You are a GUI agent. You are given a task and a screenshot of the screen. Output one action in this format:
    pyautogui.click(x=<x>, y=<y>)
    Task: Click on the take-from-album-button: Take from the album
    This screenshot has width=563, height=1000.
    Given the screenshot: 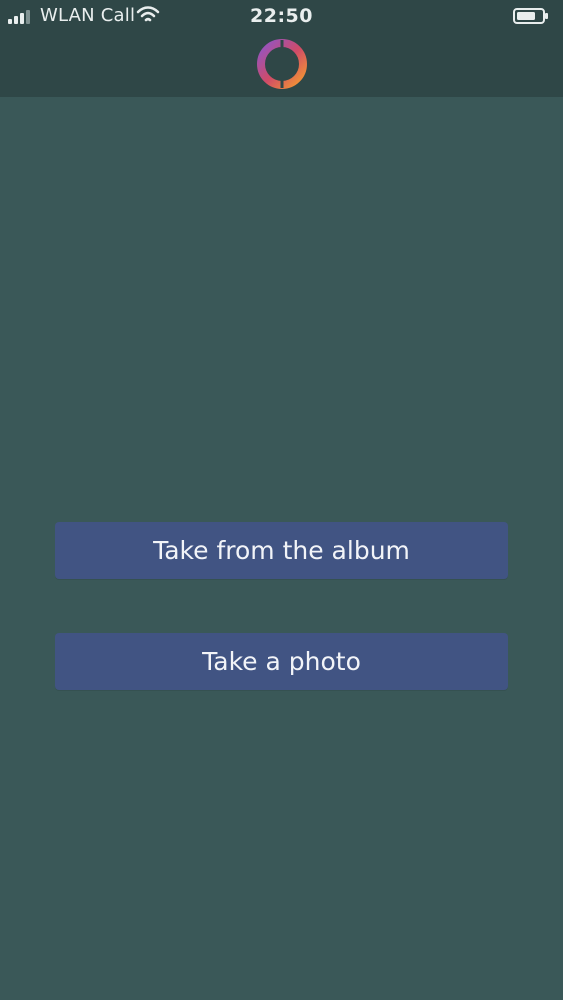 What is the action you would take?
    pyautogui.click(x=281, y=550)
    